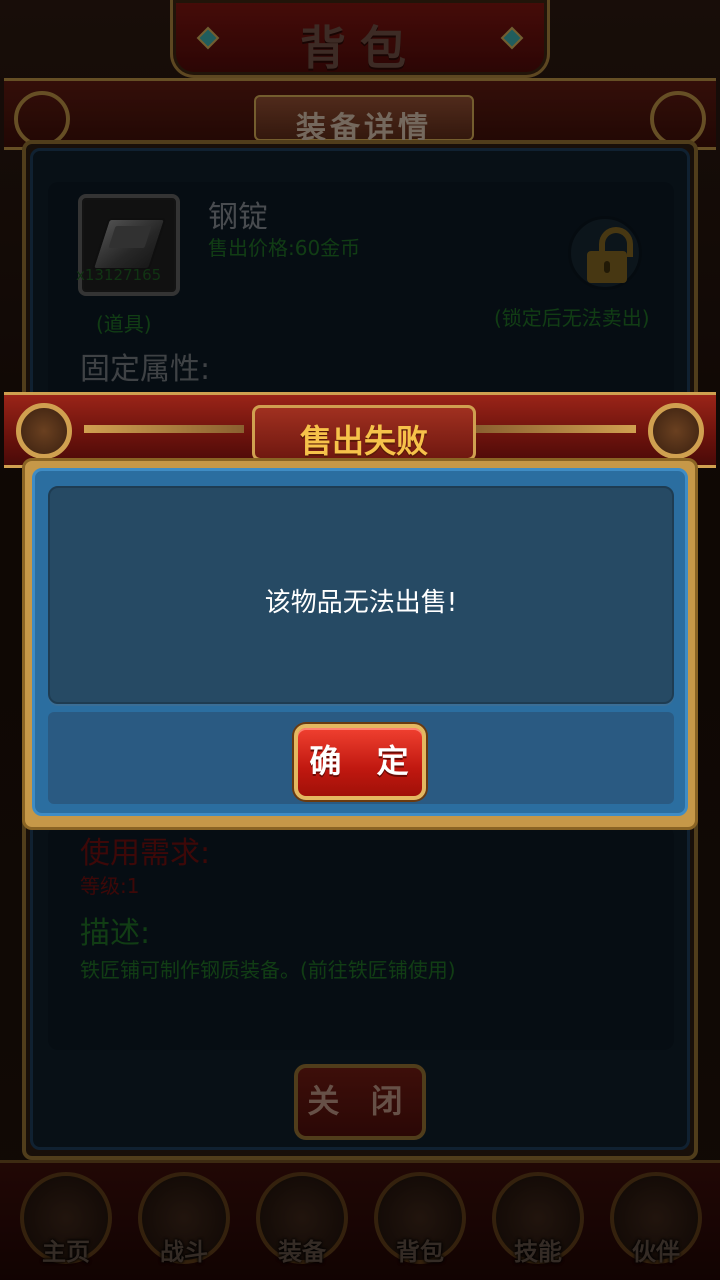 The width and height of the screenshot is (720, 1280). Describe the element at coordinates (44, 431) in the screenshot. I see `banner-curl-left` at that location.